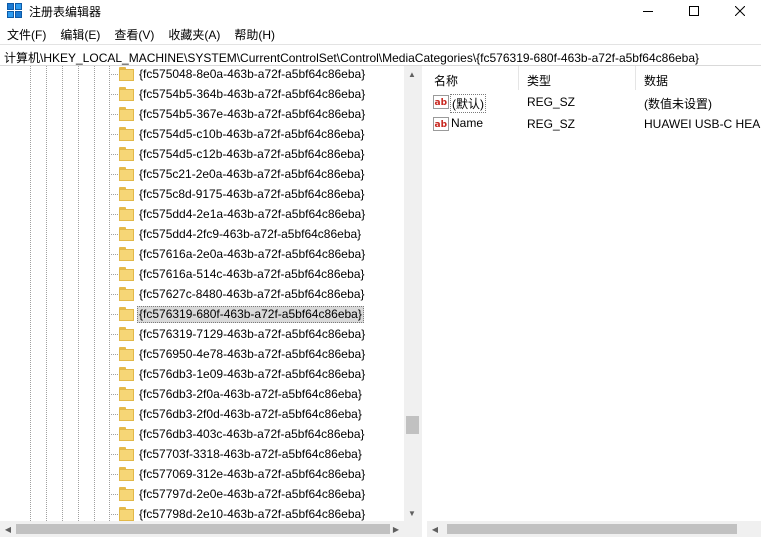  What do you see at coordinates (202, 394) in the screenshot?
I see `tree-item: {fc576db3-2f0a-463b-a72f-a5bf64c86eba}` at bounding box center [202, 394].